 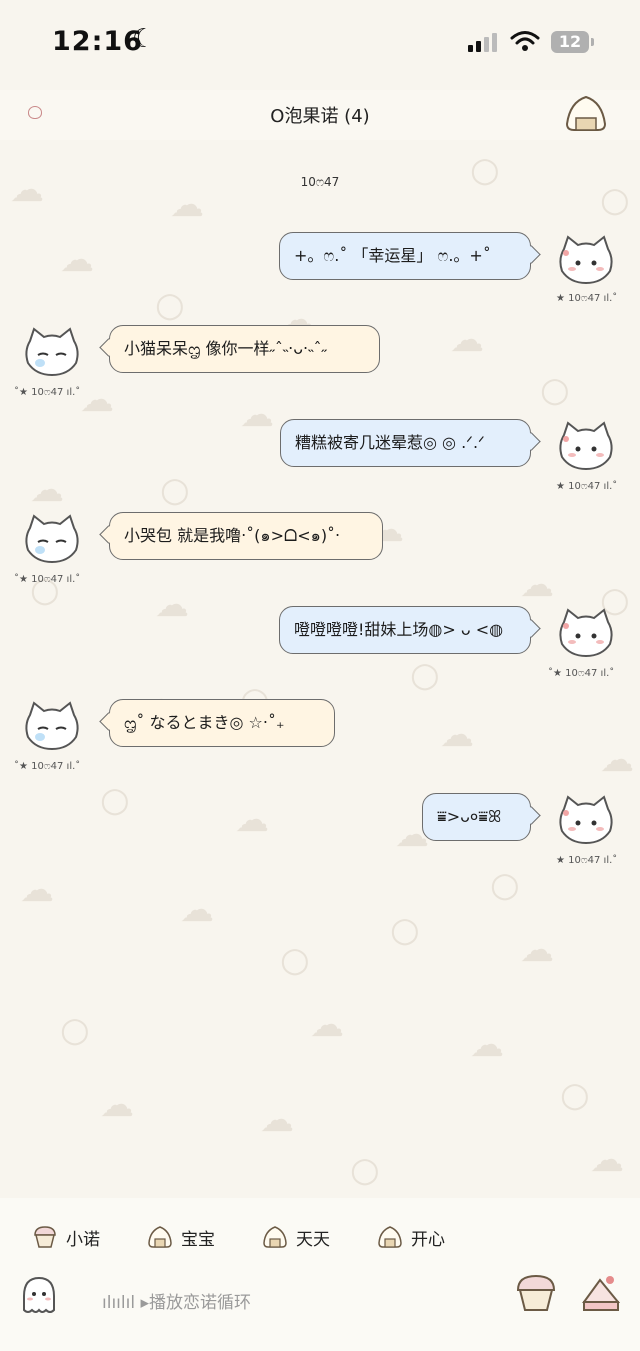 I want to click on cupcake-emoji-icon, so click(x=536, y=1293).